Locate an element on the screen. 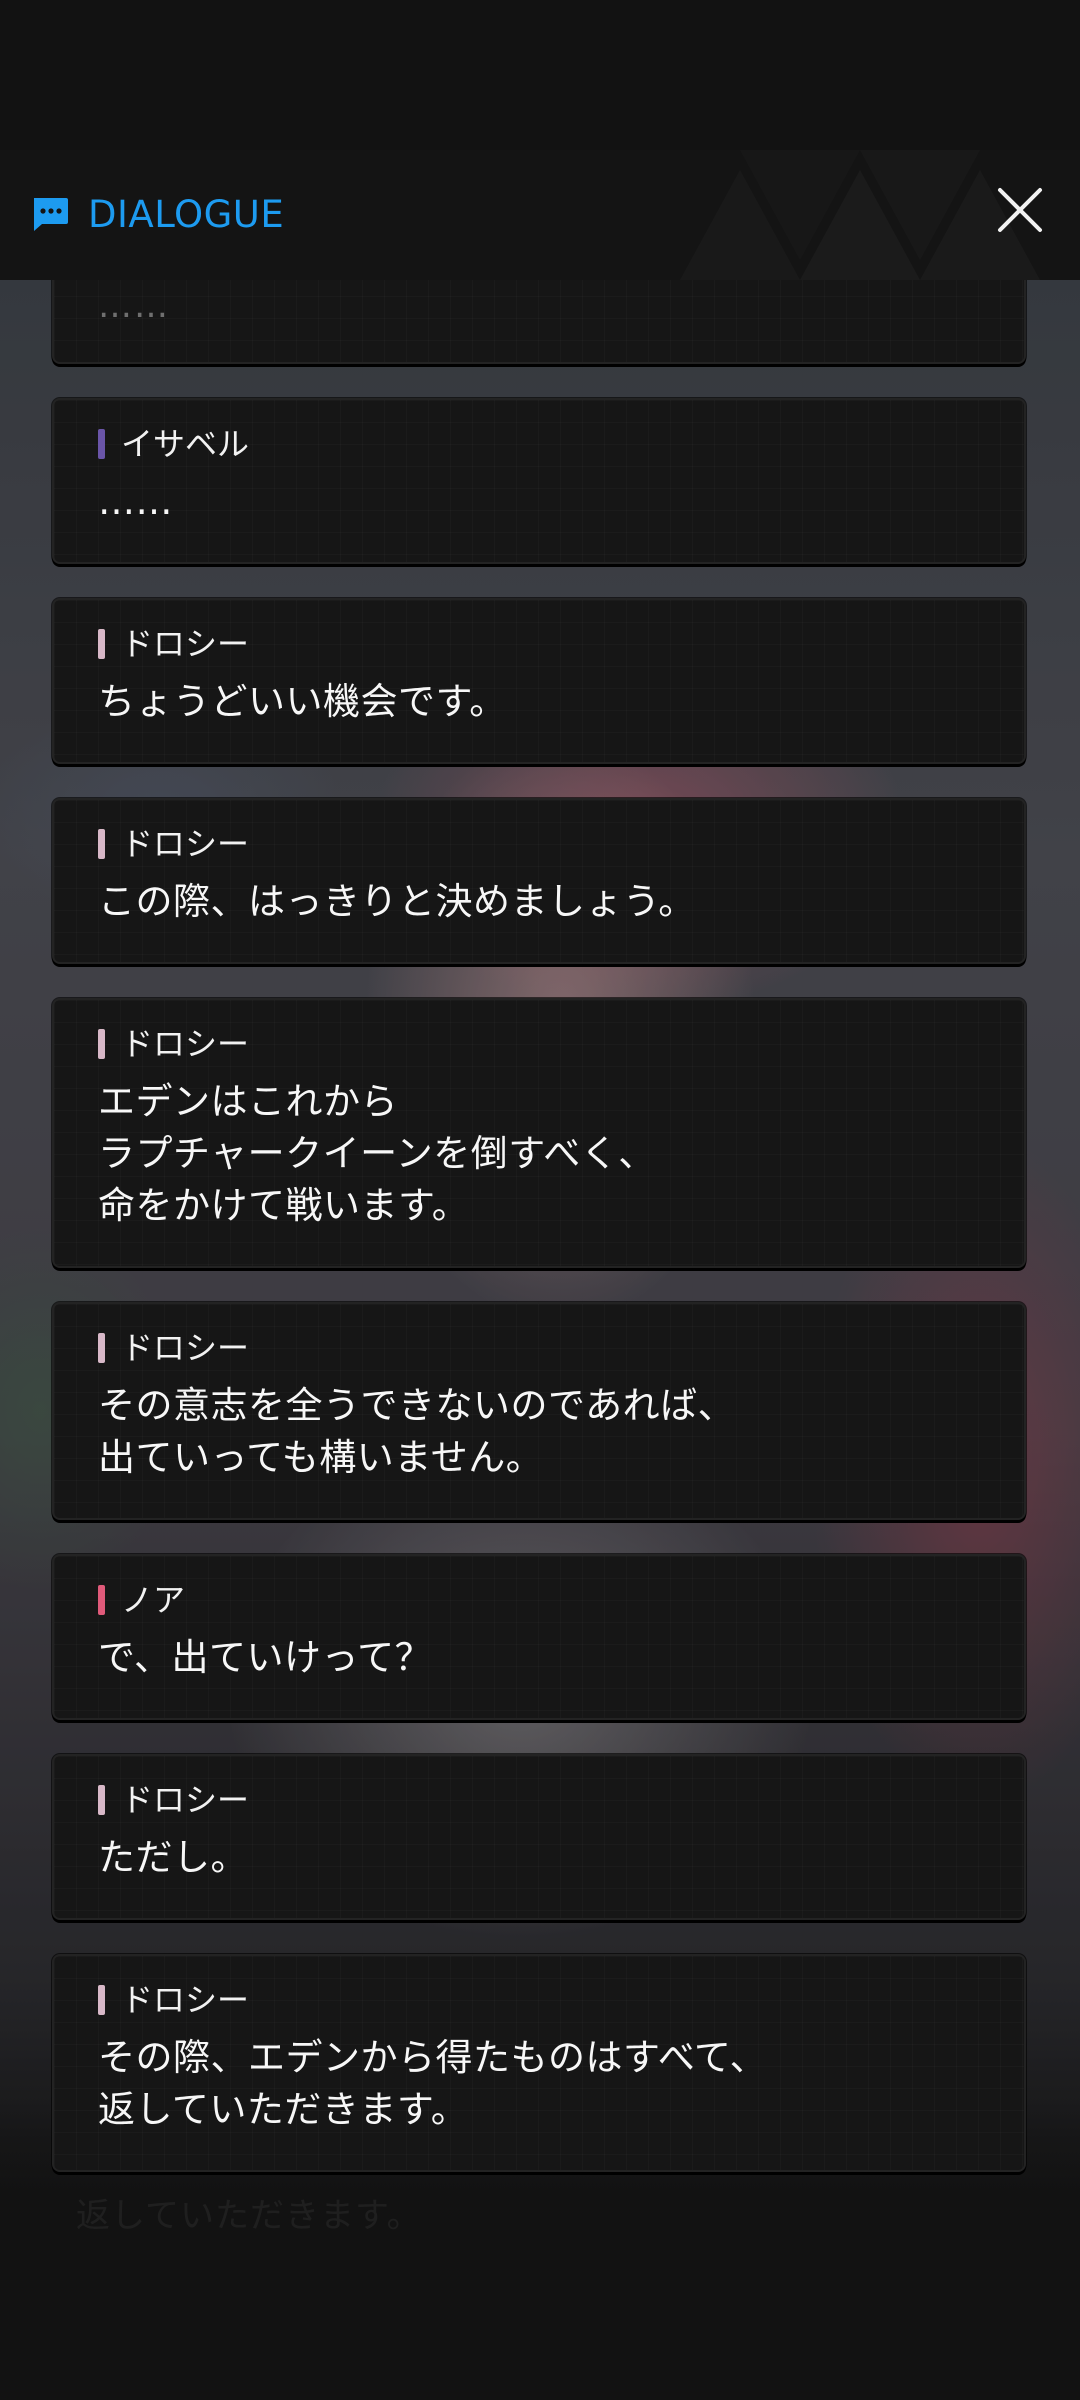 This screenshot has height=2400, width=1080. dialogue-entry: ドロシー その際、エデンから得たものはすべて、 返していただきます。 is located at coordinates (539, 2063).